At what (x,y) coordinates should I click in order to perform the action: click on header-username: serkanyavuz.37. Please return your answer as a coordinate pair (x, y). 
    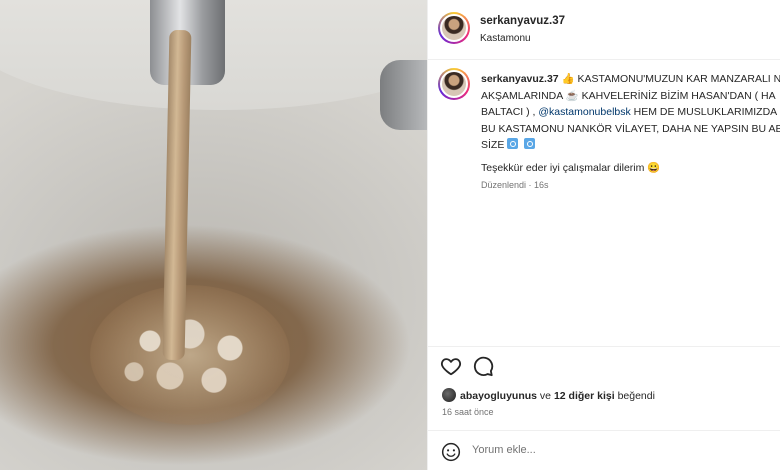
    Looking at the image, I should click on (522, 21).